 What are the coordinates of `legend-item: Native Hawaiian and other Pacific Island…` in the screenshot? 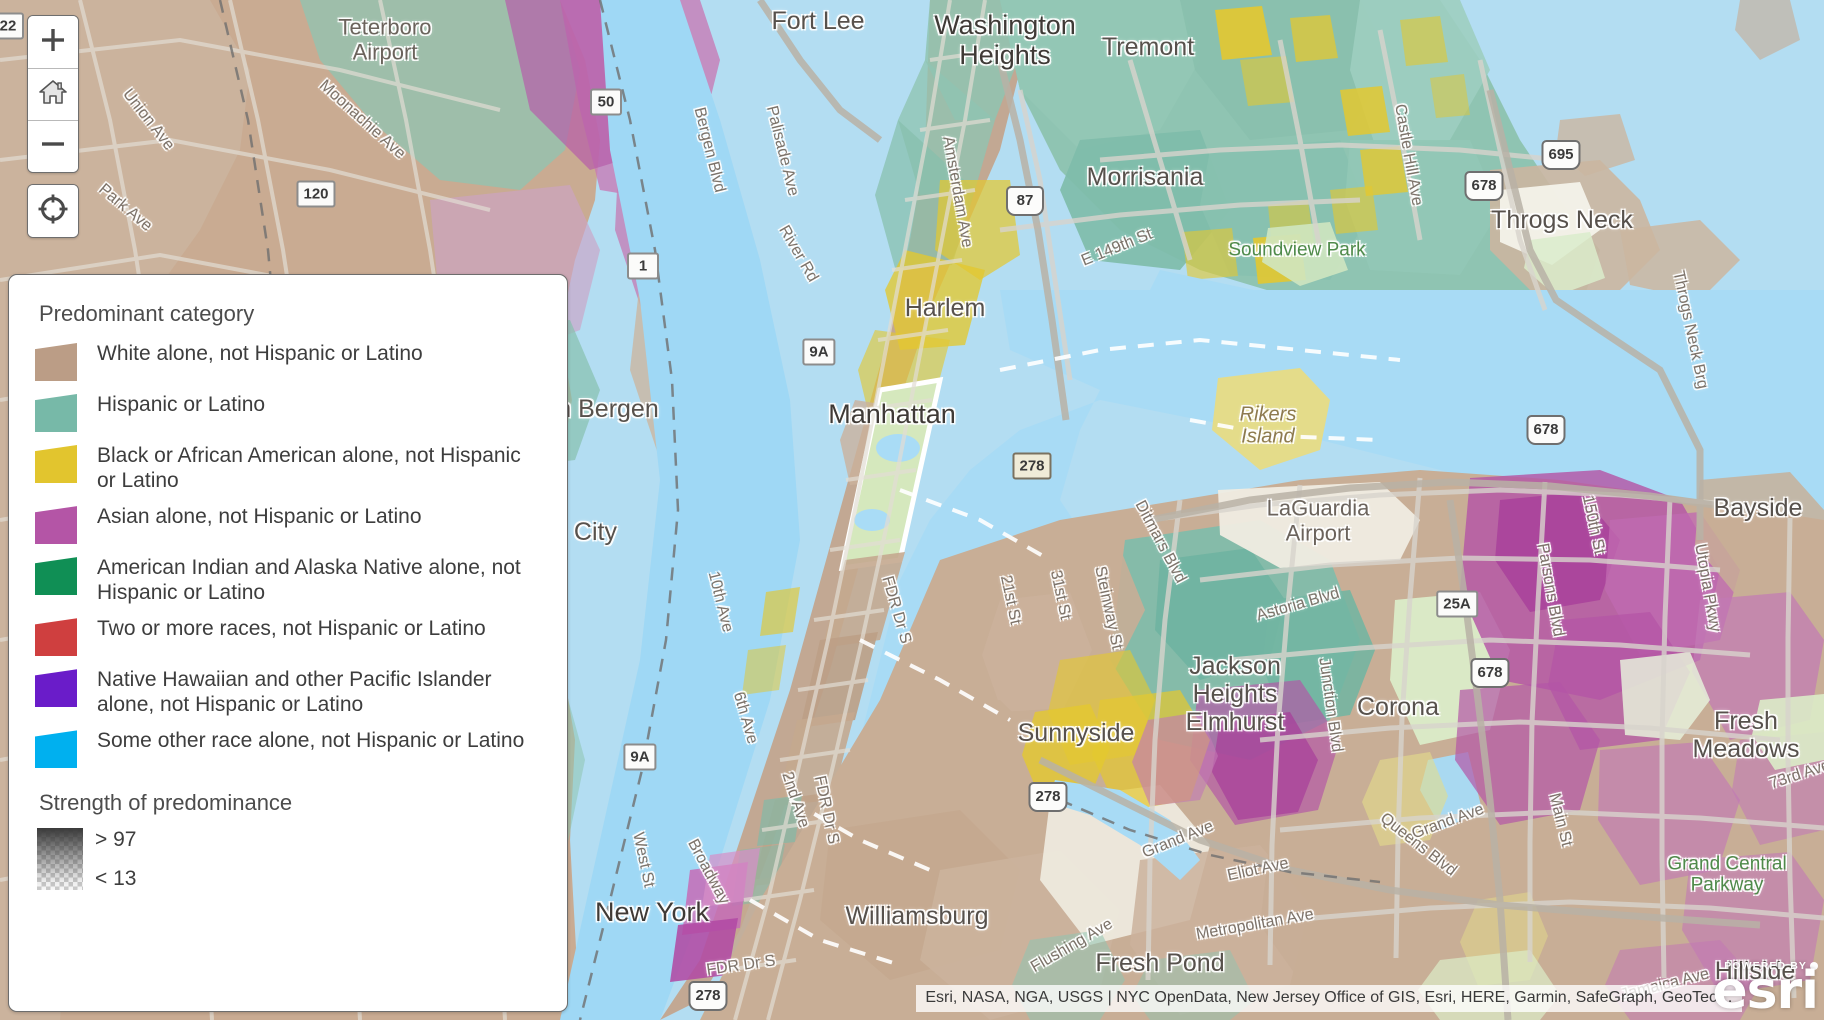 It's located at (290, 692).